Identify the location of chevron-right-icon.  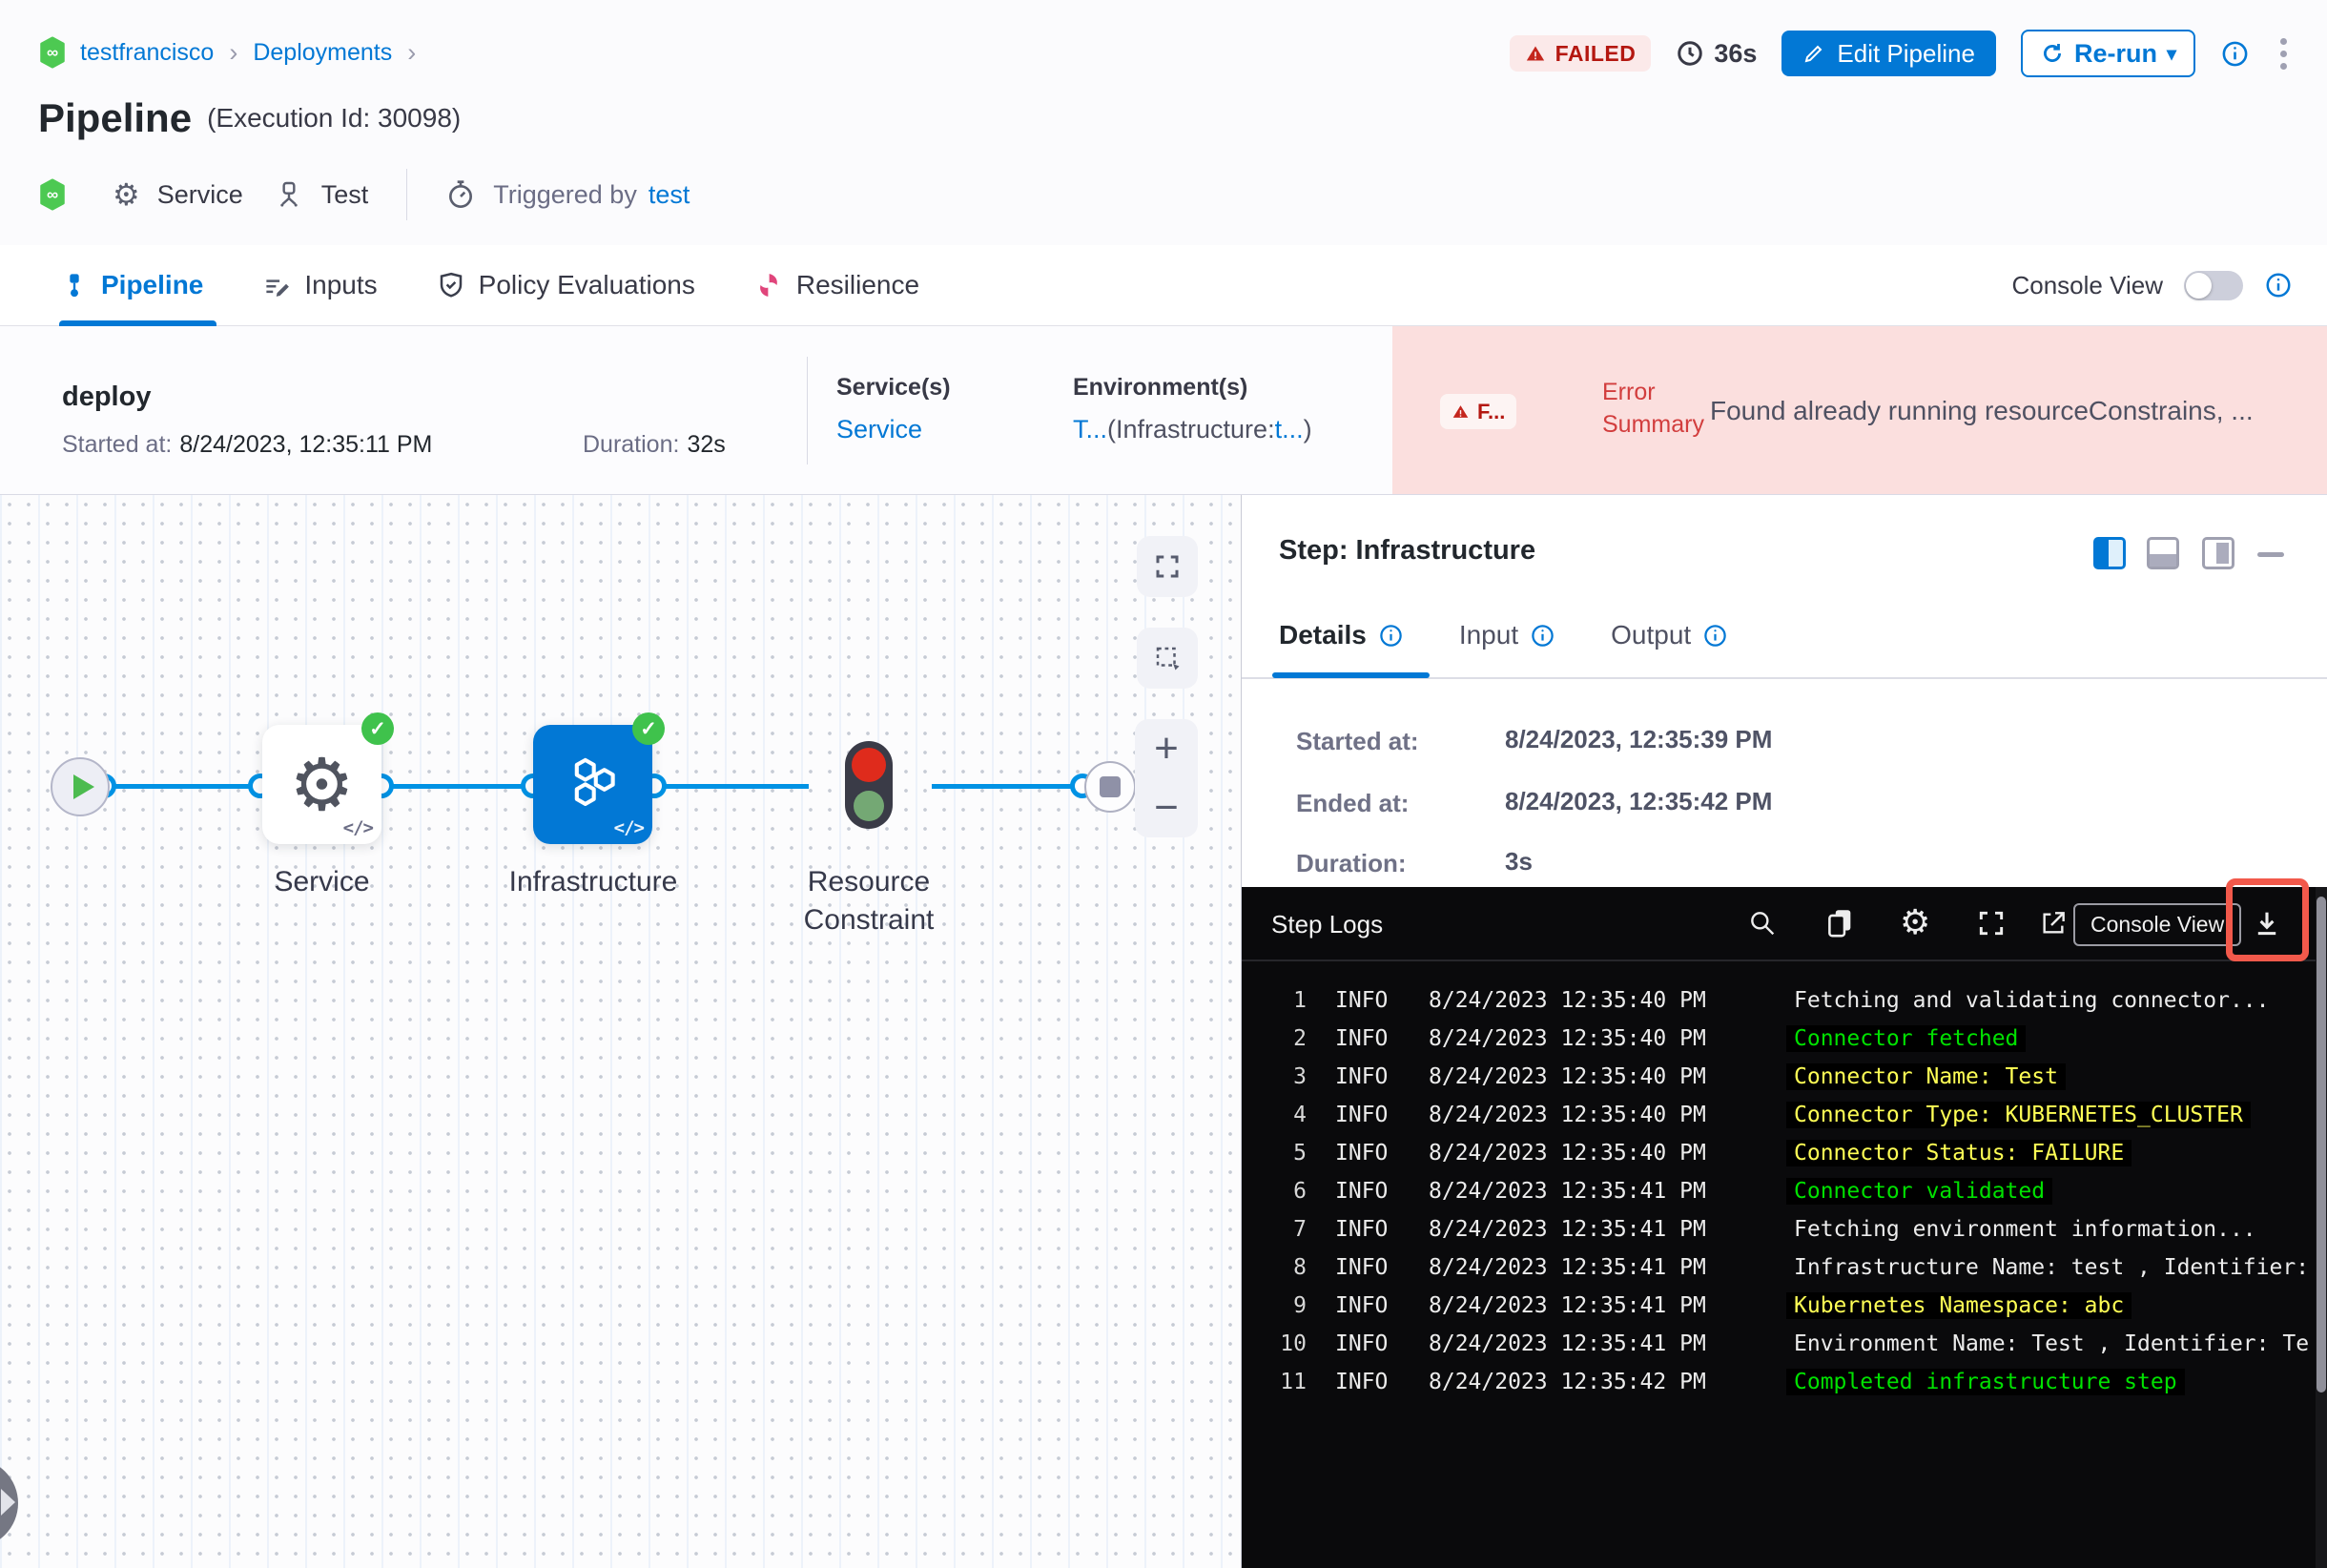
(8, 1502).